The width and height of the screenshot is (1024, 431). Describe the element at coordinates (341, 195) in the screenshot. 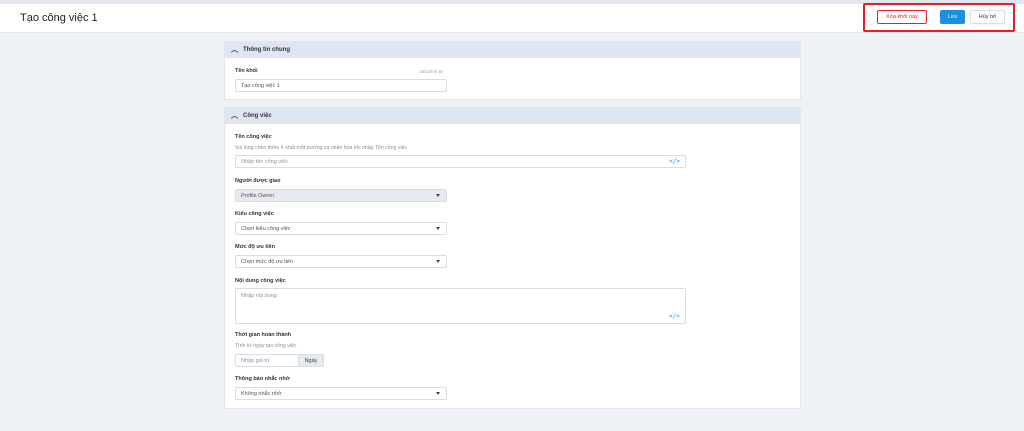

I see `assignee-select: Profile Owner` at that location.